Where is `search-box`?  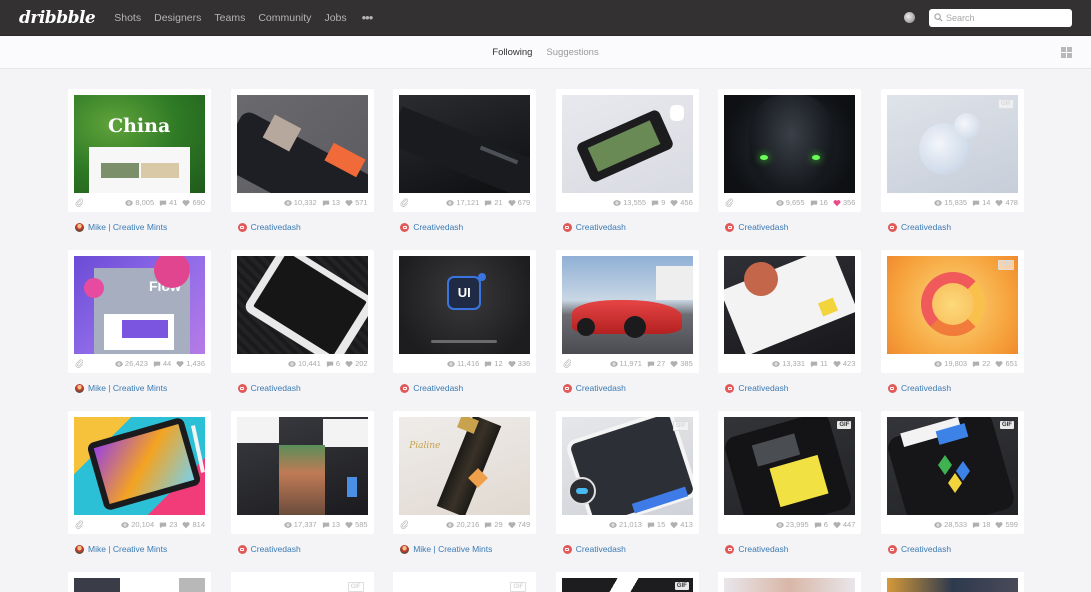 search-box is located at coordinates (1000, 17).